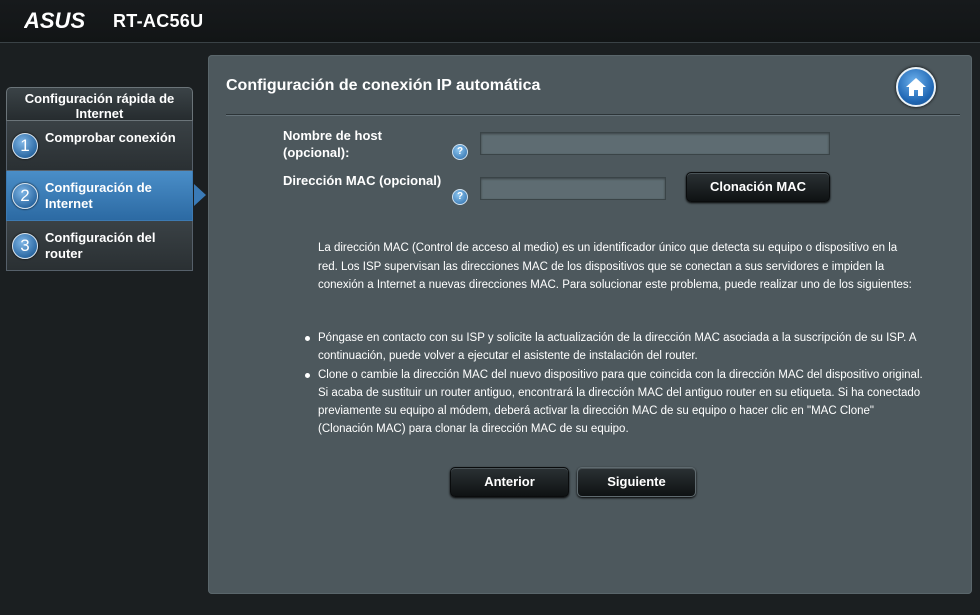 The image size is (980, 615). What do you see at coordinates (110, 137) in the screenshot?
I see `sidebar-item-label: Comprobar conexión` at bounding box center [110, 137].